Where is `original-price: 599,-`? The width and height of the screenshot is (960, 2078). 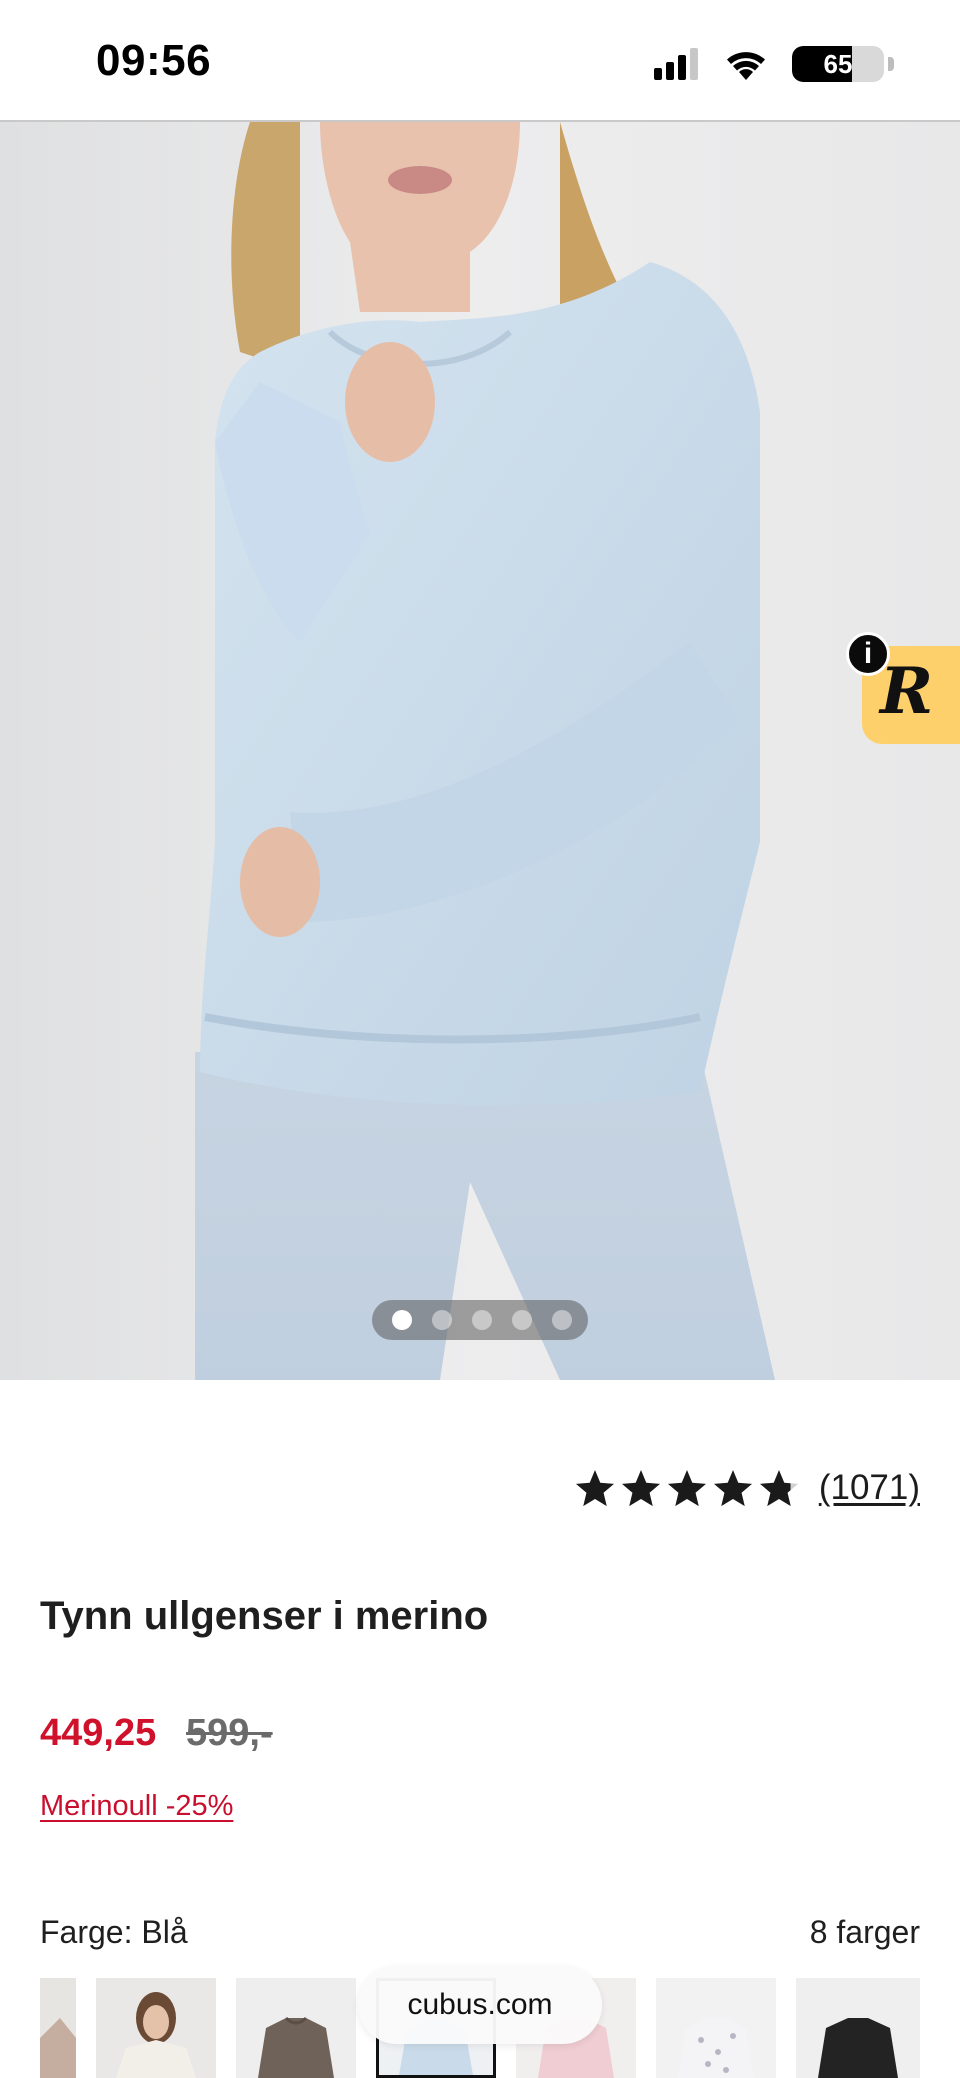 original-price: 599,- is located at coordinates (229, 1733).